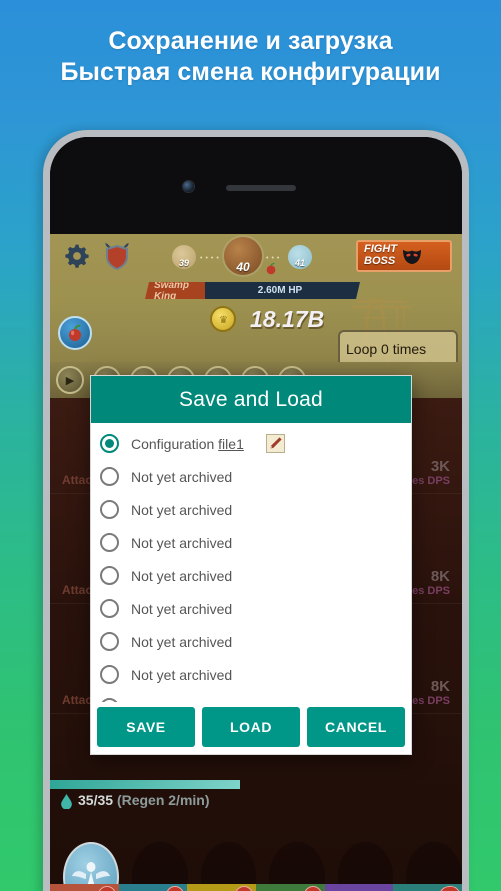 The height and width of the screenshot is (891, 501). Describe the element at coordinates (251, 509) in the screenshot. I see `config-row-2: Not yet archived` at that location.